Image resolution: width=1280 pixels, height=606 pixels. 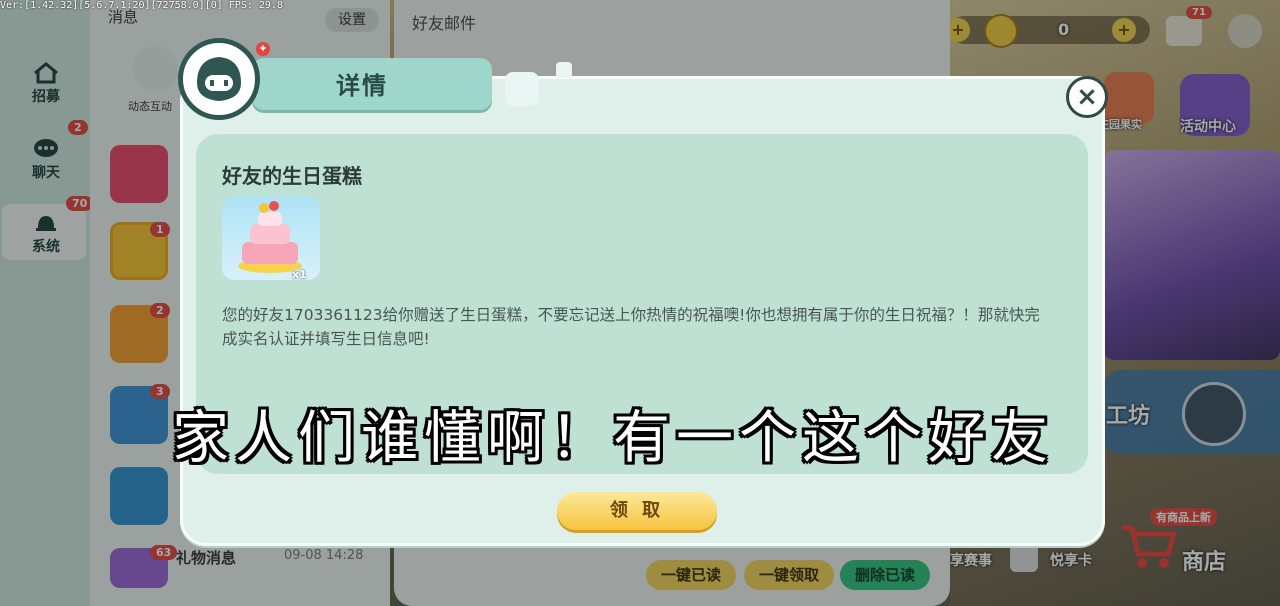 What do you see at coordinates (522, 89) in the screenshot?
I see `tab-decoration` at bounding box center [522, 89].